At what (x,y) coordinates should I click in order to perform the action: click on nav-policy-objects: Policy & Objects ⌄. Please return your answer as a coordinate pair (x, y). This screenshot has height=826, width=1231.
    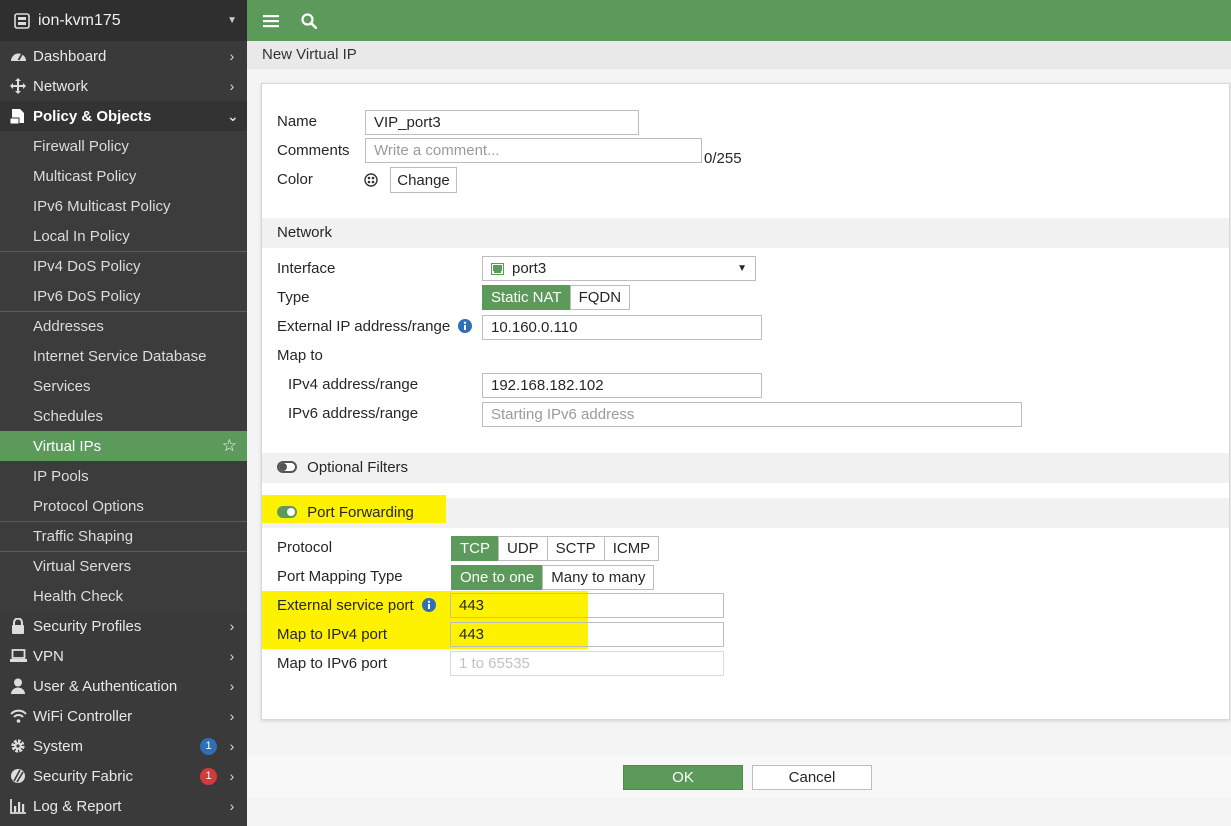
    Looking at the image, I should click on (123, 116).